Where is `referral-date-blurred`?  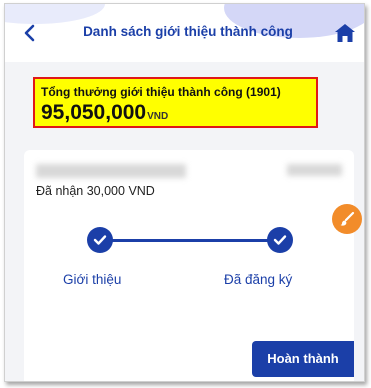
referral-date-blurred is located at coordinates (314, 170).